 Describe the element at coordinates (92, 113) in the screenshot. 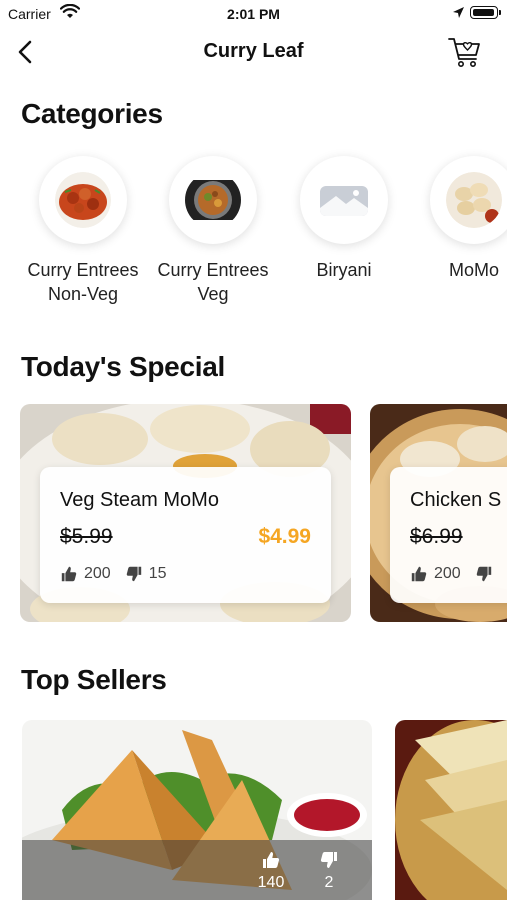

I see `categories-heading: Categories` at that location.